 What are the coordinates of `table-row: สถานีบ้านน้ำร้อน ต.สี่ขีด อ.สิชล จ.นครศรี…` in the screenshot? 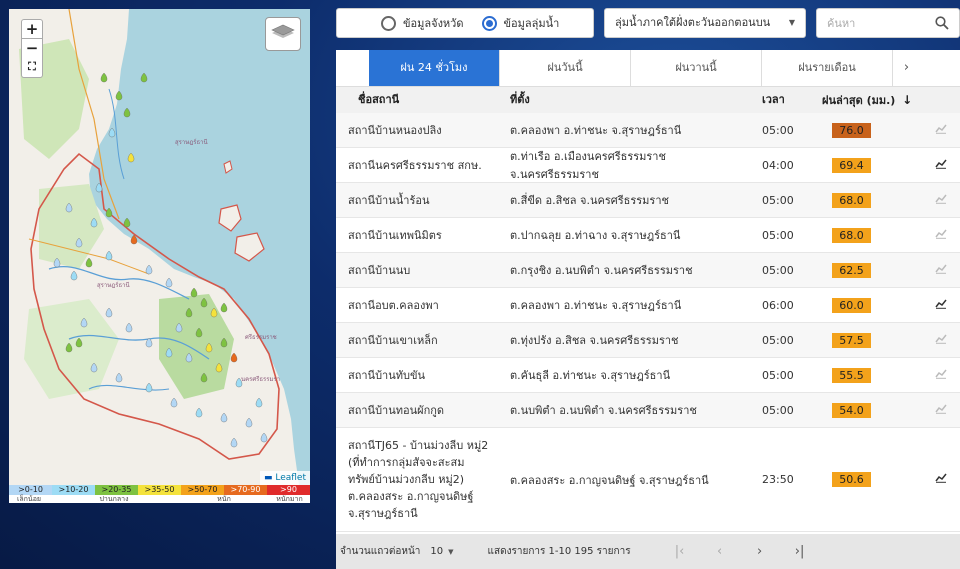 It's located at (648, 200).